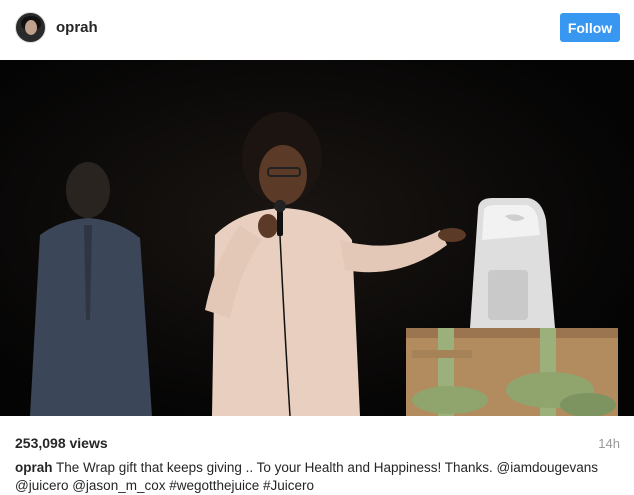 The width and height of the screenshot is (634, 495). Describe the element at coordinates (609, 443) in the screenshot. I see `post-timestamp: 14h` at that location.